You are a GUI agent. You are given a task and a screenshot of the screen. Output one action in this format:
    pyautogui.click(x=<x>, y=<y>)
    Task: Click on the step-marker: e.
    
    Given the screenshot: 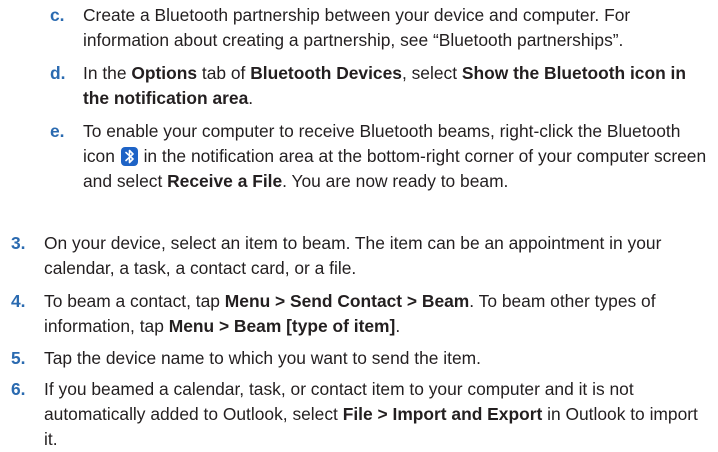 What is the action you would take?
    pyautogui.click(x=57, y=131)
    